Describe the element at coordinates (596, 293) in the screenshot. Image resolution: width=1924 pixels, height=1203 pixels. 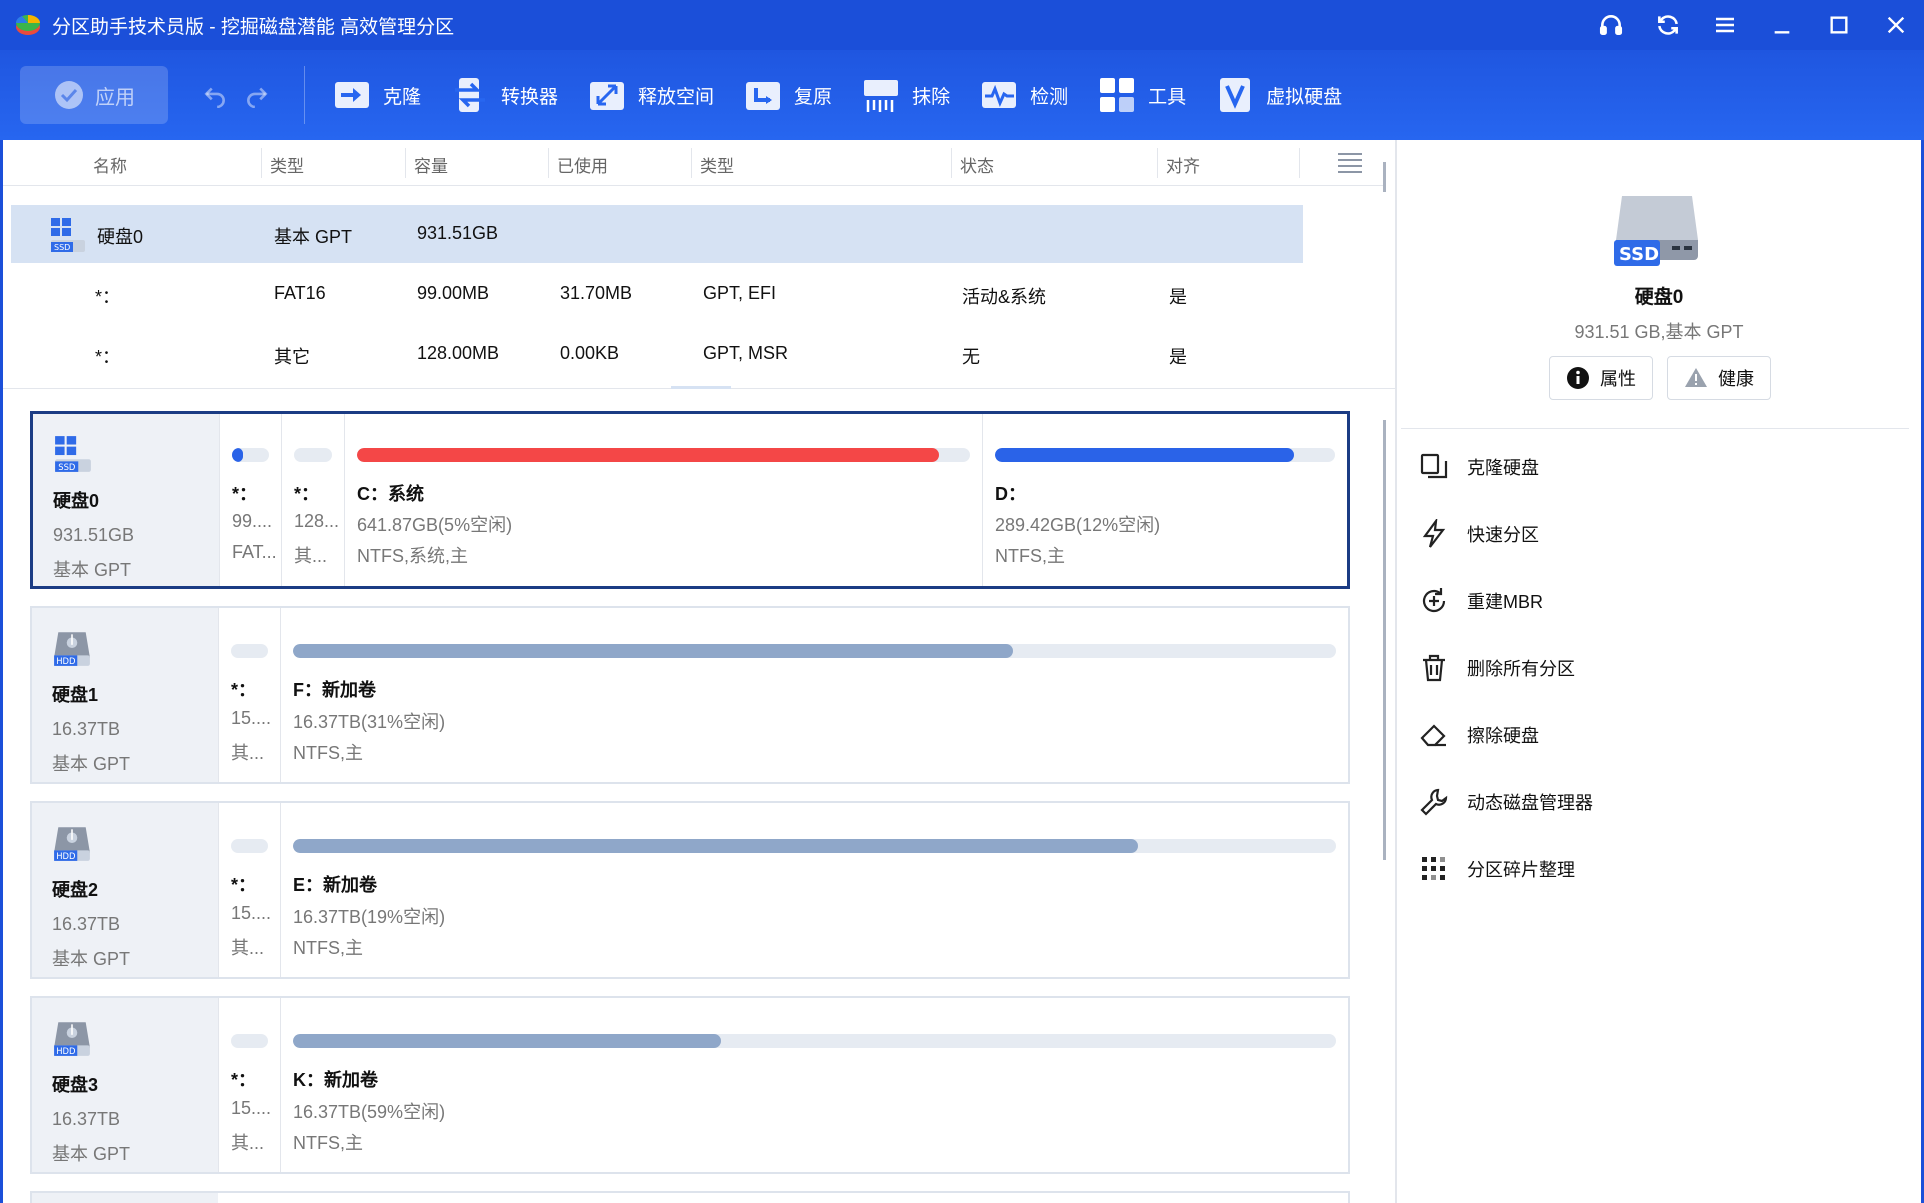
I see `row-used: 31.70MB` at that location.